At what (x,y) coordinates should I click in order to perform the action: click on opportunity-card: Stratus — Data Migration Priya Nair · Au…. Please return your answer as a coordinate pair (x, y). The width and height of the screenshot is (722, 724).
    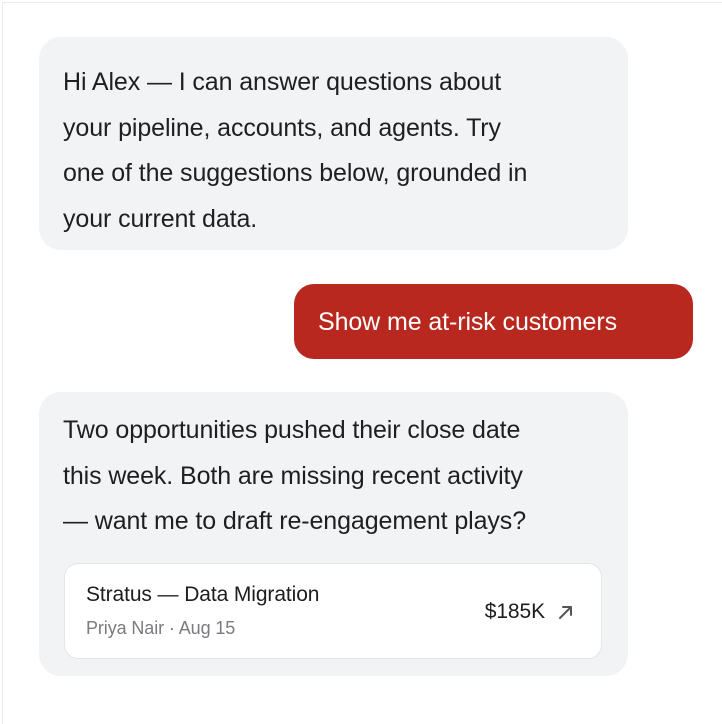
    Looking at the image, I should click on (333, 611).